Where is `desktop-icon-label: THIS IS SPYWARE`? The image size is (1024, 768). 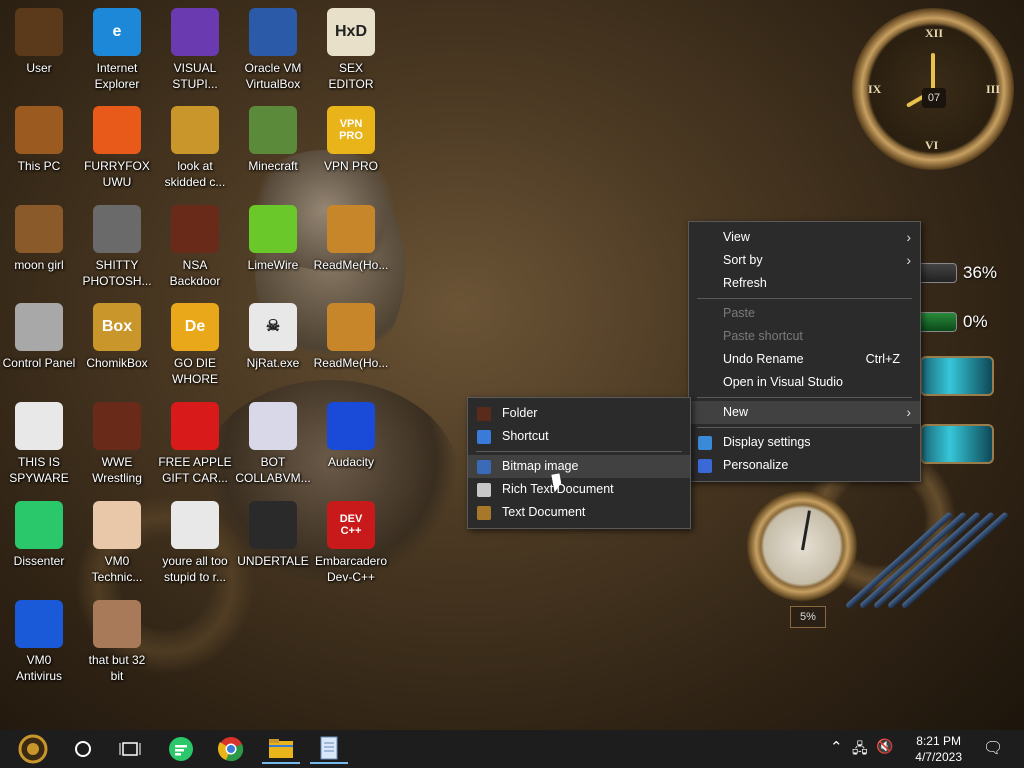
desktop-icon-label: THIS IS SPYWARE is located at coordinates (39, 470).